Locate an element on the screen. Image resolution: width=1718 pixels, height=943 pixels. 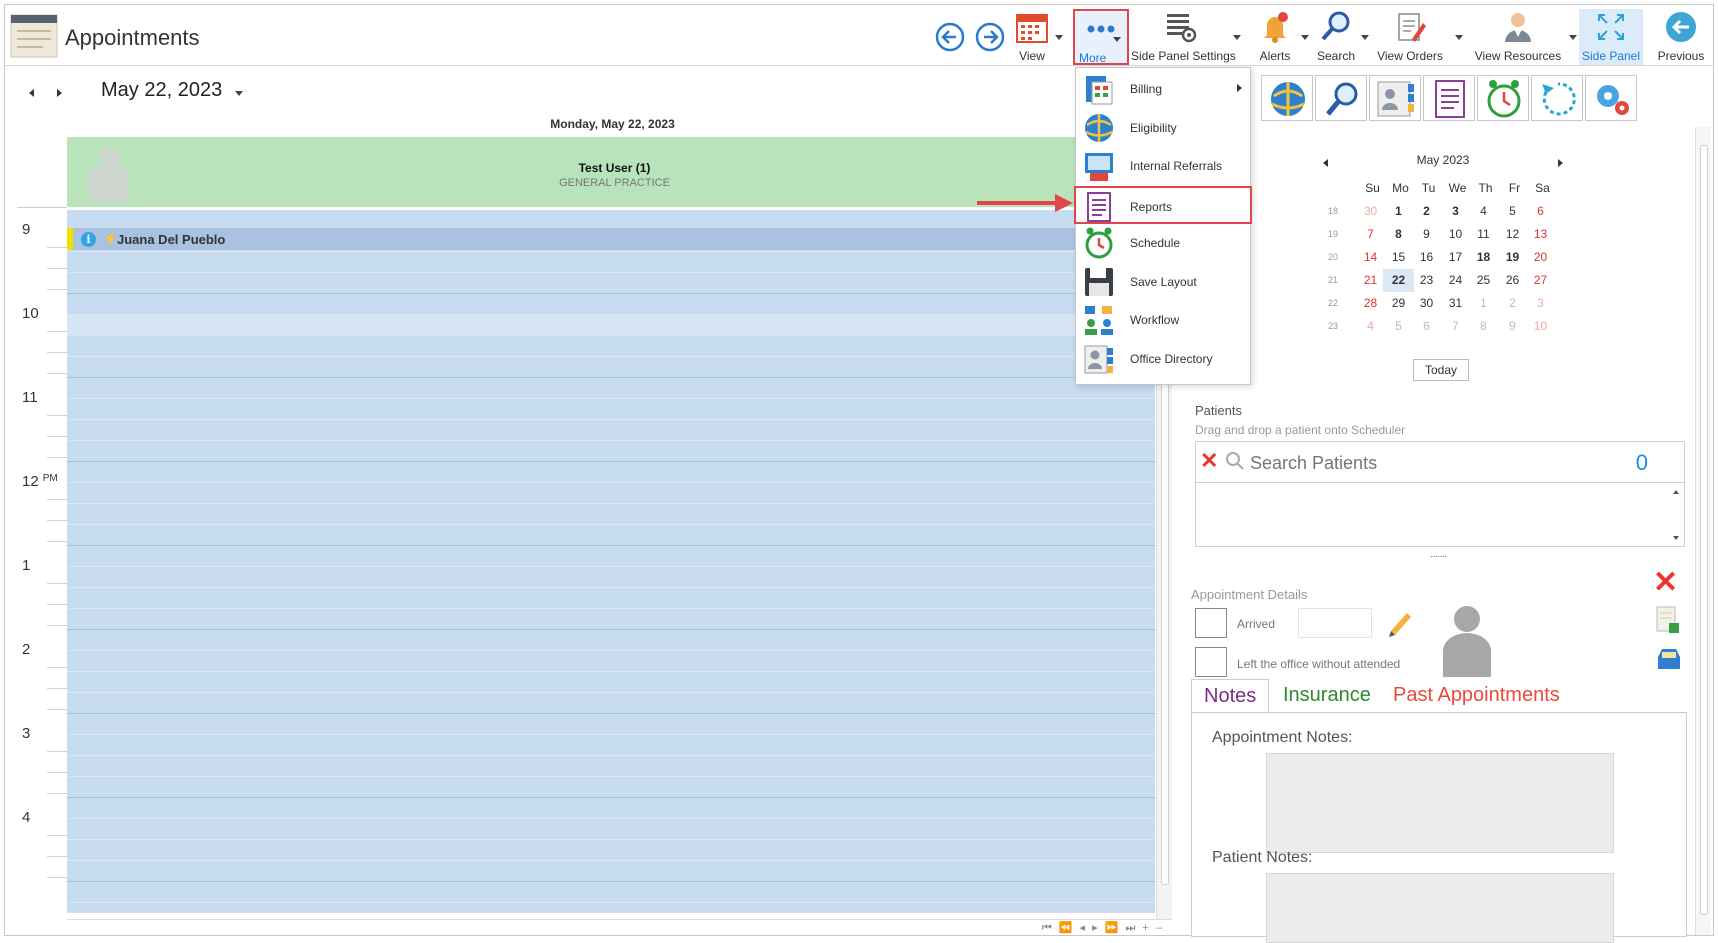
calendar-day: 21 is located at coordinates (1370, 280).